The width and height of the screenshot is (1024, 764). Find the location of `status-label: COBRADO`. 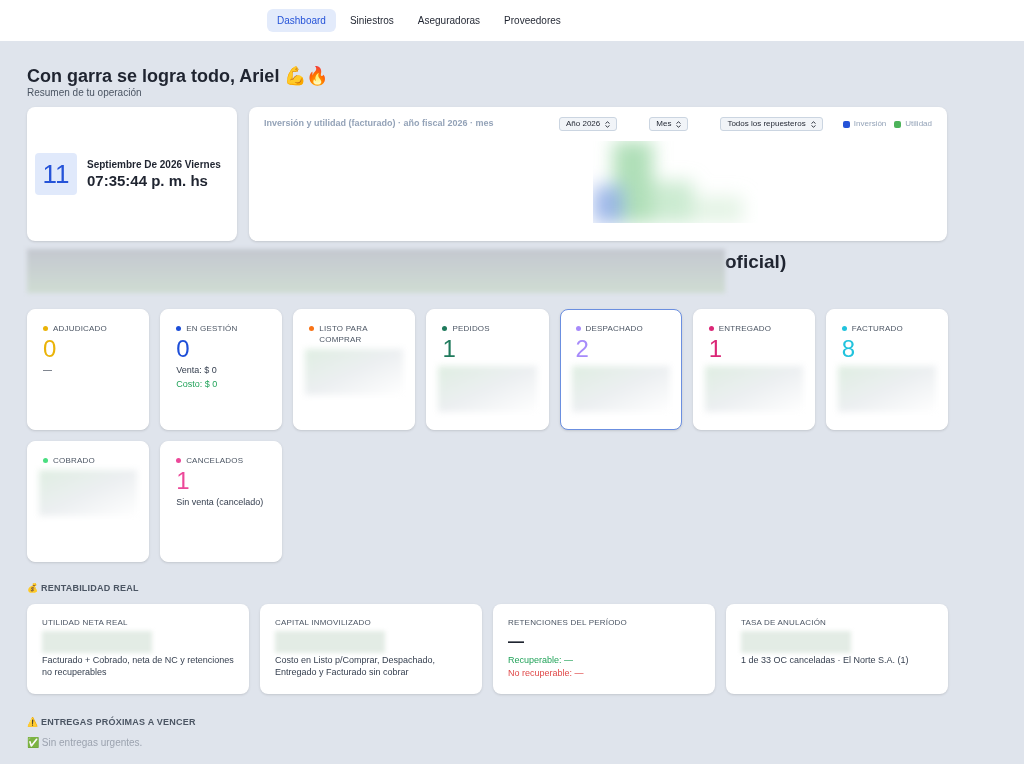

status-label: COBRADO is located at coordinates (74, 460).